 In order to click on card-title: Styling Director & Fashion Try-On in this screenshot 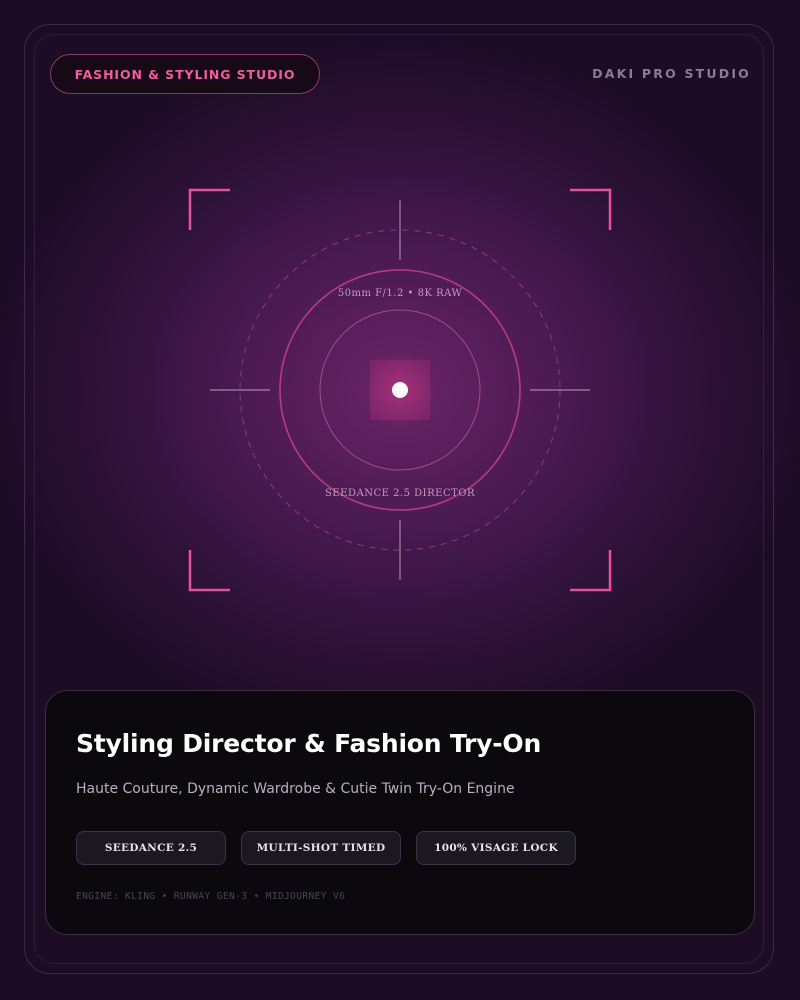, I will do `click(309, 743)`.